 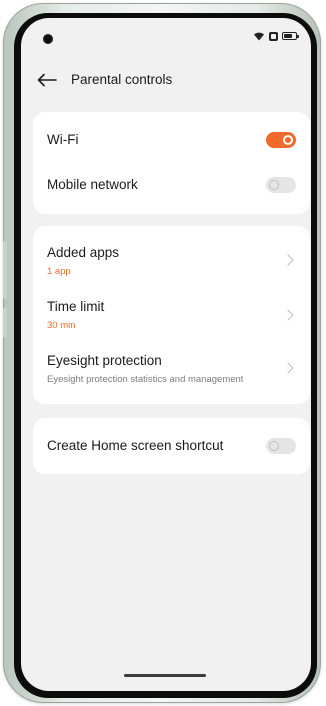 I want to click on sim-icon, so click(x=273, y=36).